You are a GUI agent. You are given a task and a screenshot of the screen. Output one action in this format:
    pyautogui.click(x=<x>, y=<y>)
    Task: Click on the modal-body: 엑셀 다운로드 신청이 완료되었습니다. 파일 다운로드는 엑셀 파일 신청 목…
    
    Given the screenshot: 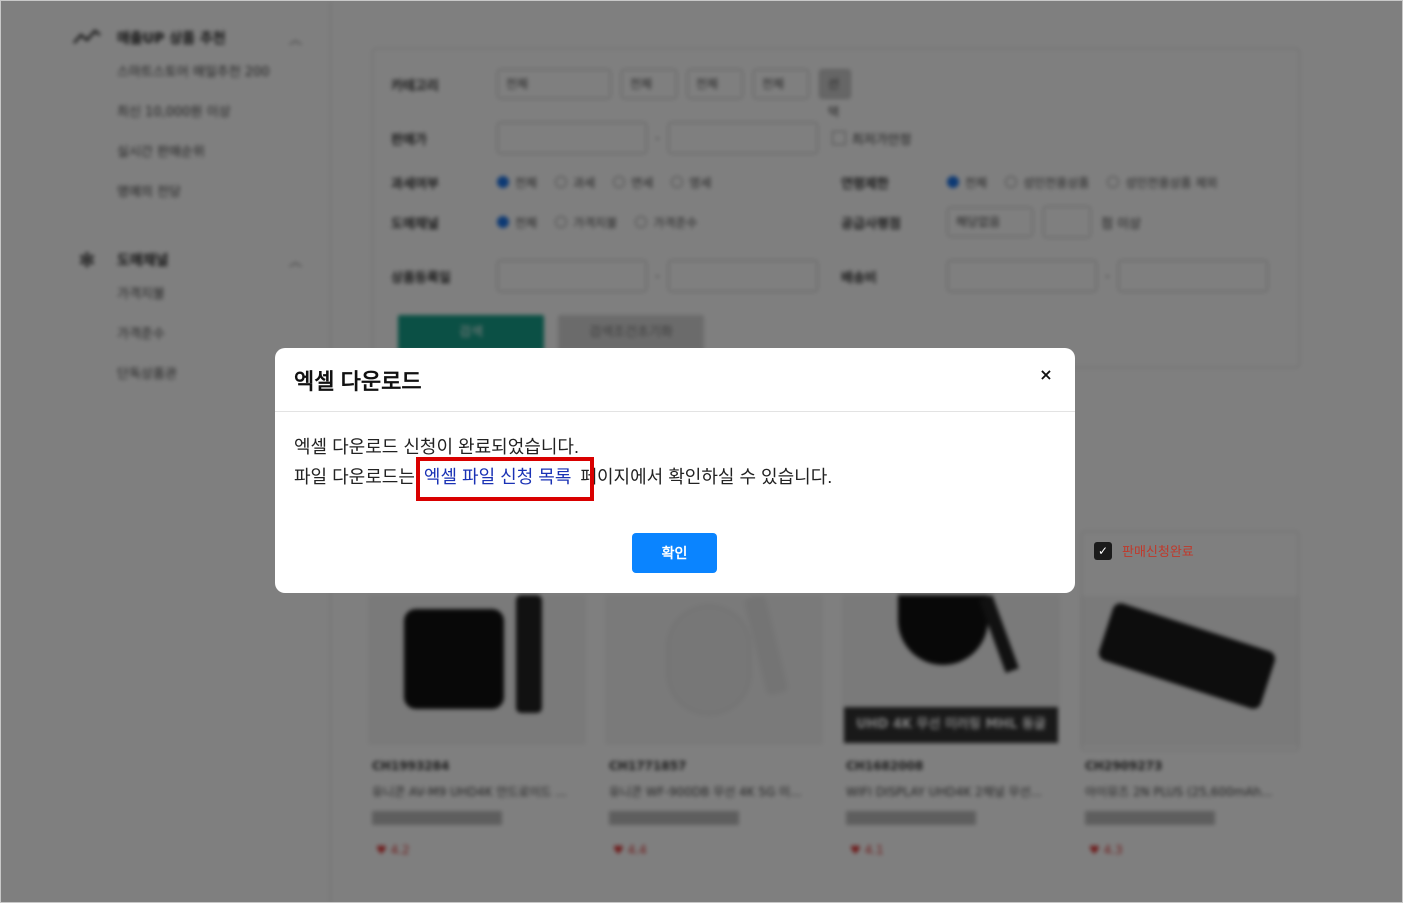 What is the action you would take?
    pyautogui.click(x=563, y=466)
    